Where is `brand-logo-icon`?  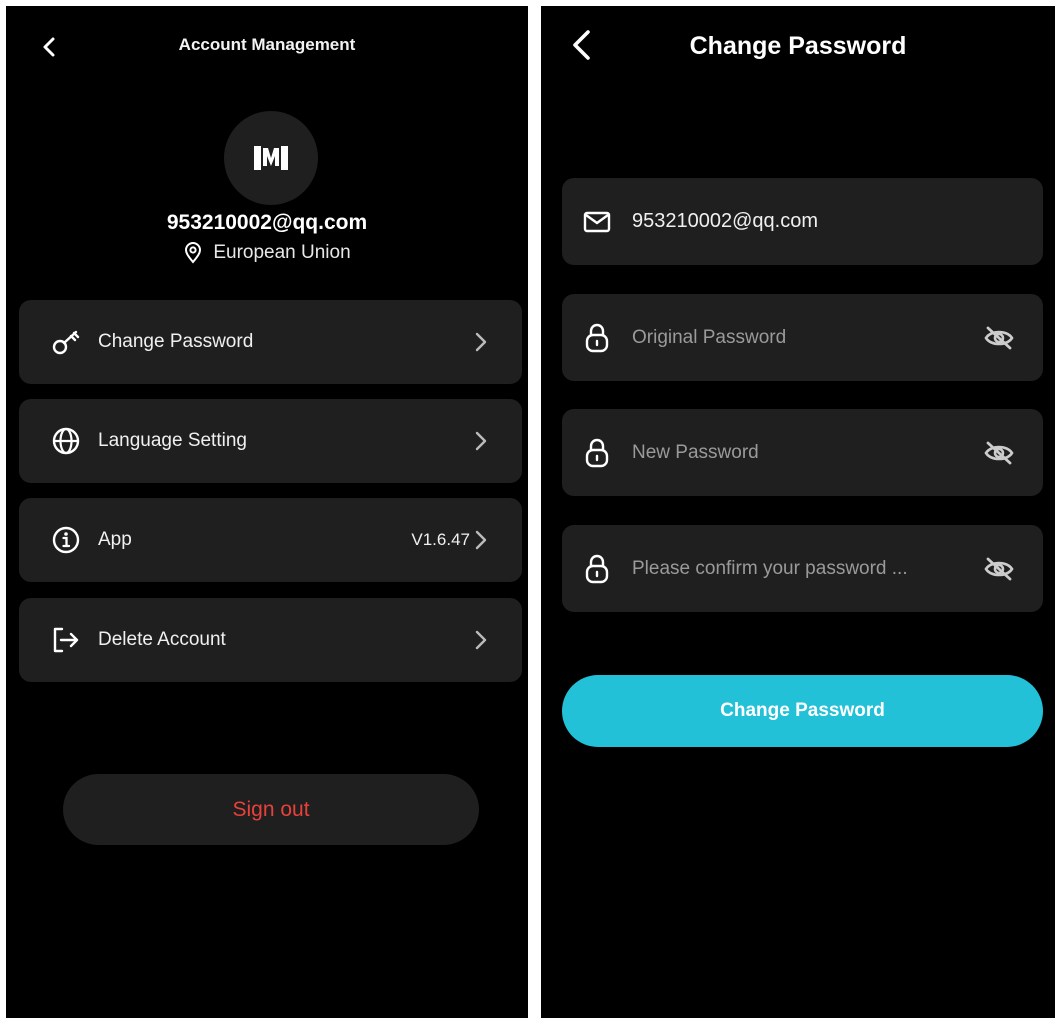 brand-logo-icon is located at coordinates (271, 158).